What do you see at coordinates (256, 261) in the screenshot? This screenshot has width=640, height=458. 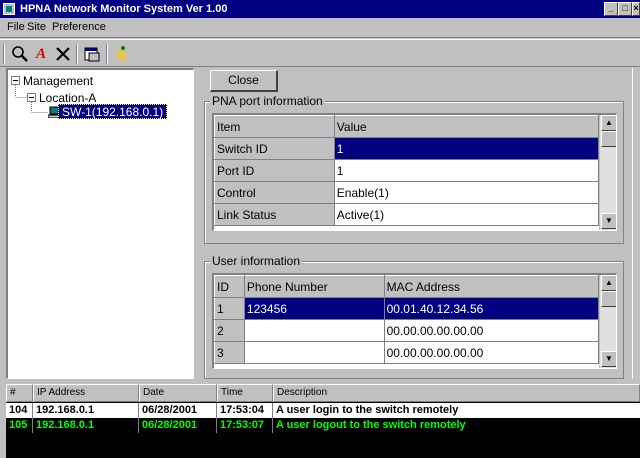 I see `user-info-title: User information` at bounding box center [256, 261].